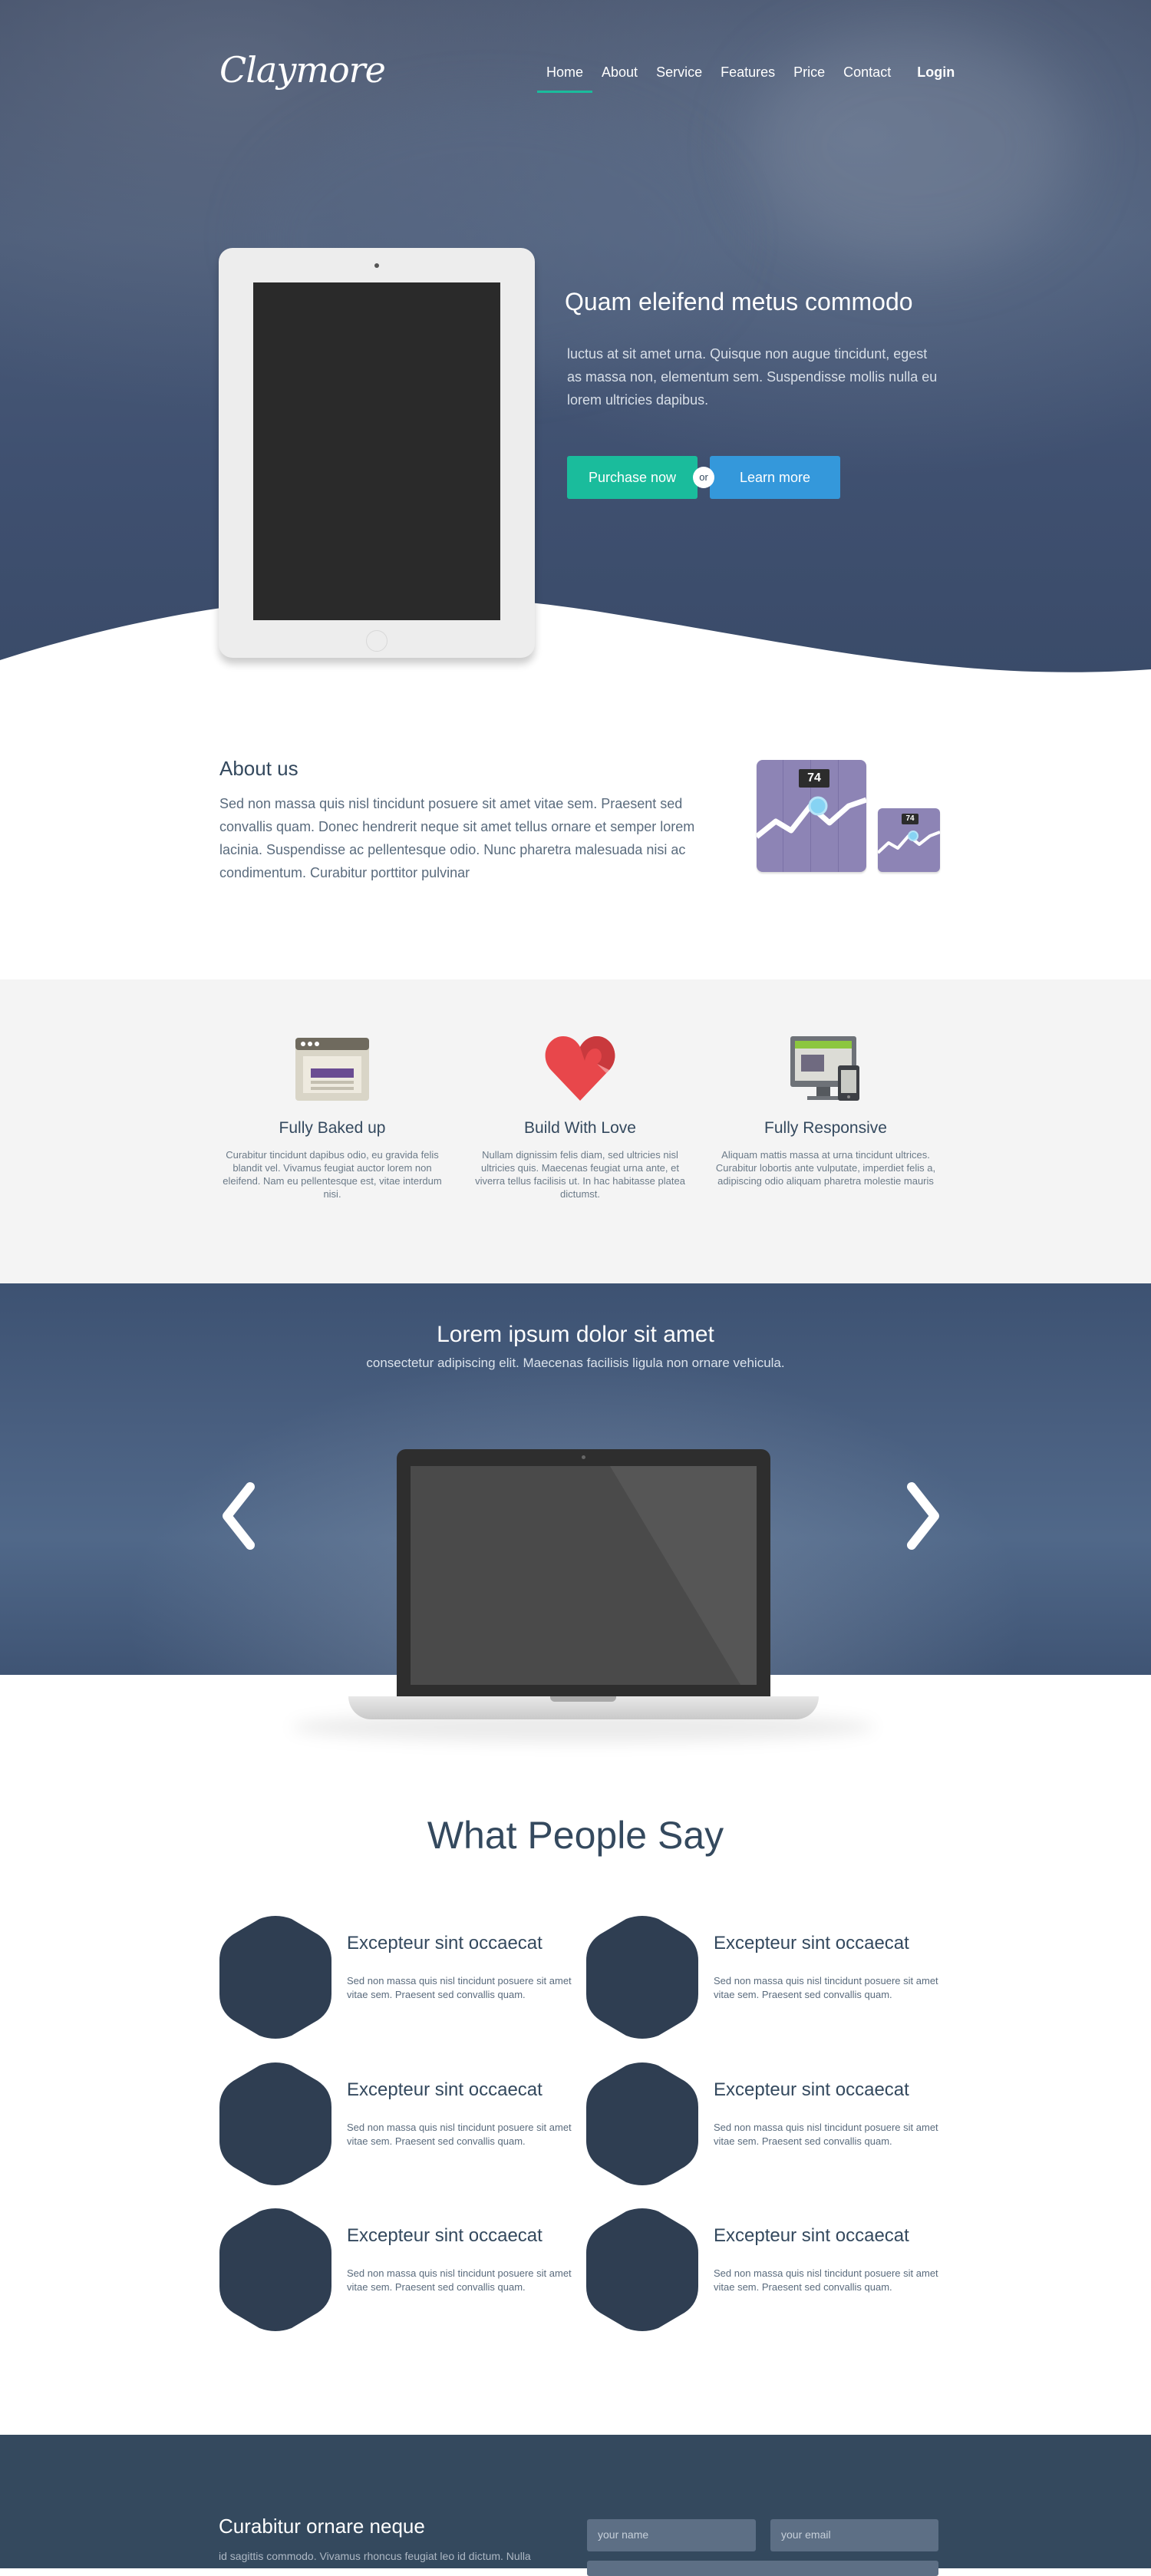 This screenshot has height=2576, width=1151. I want to click on nav-item-about: About, so click(619, 72).